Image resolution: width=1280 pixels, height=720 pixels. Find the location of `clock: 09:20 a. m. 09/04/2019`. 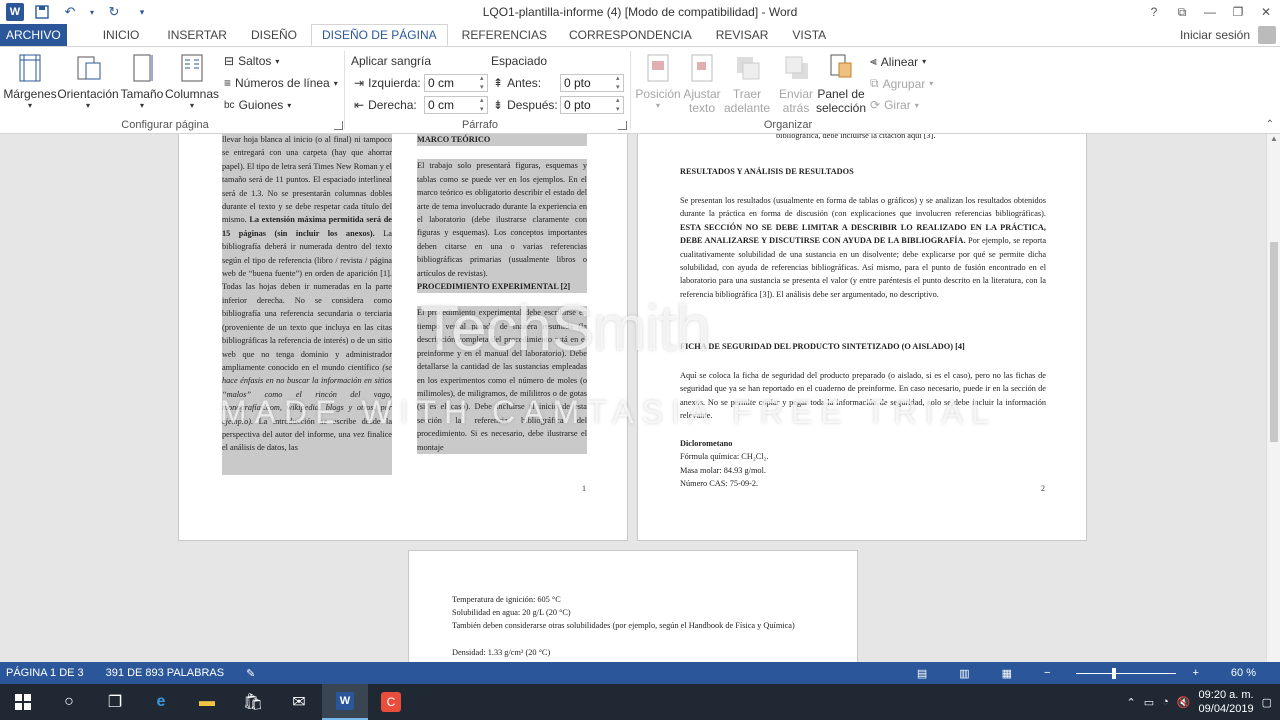

clock: 09:20 a. m. 09/04/2019 is located at coordinates (1226, 702).